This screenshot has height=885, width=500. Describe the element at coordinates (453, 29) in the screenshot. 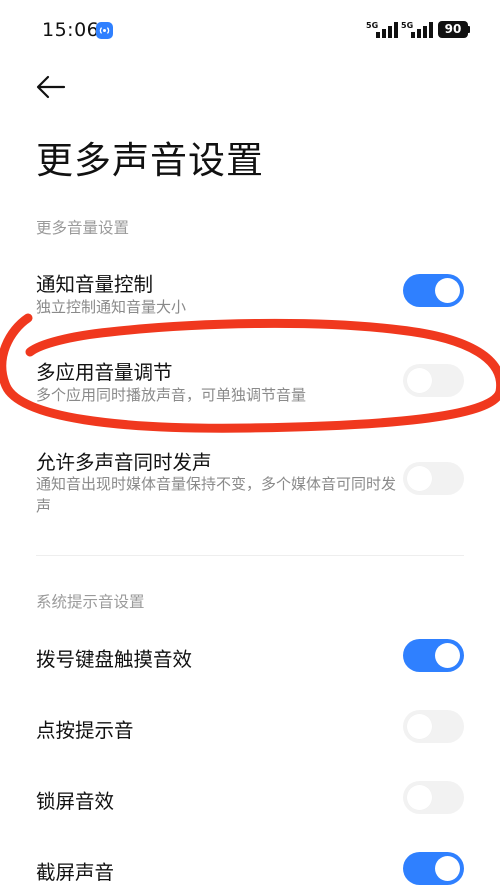

I see `battery-icon: 90` at that location.